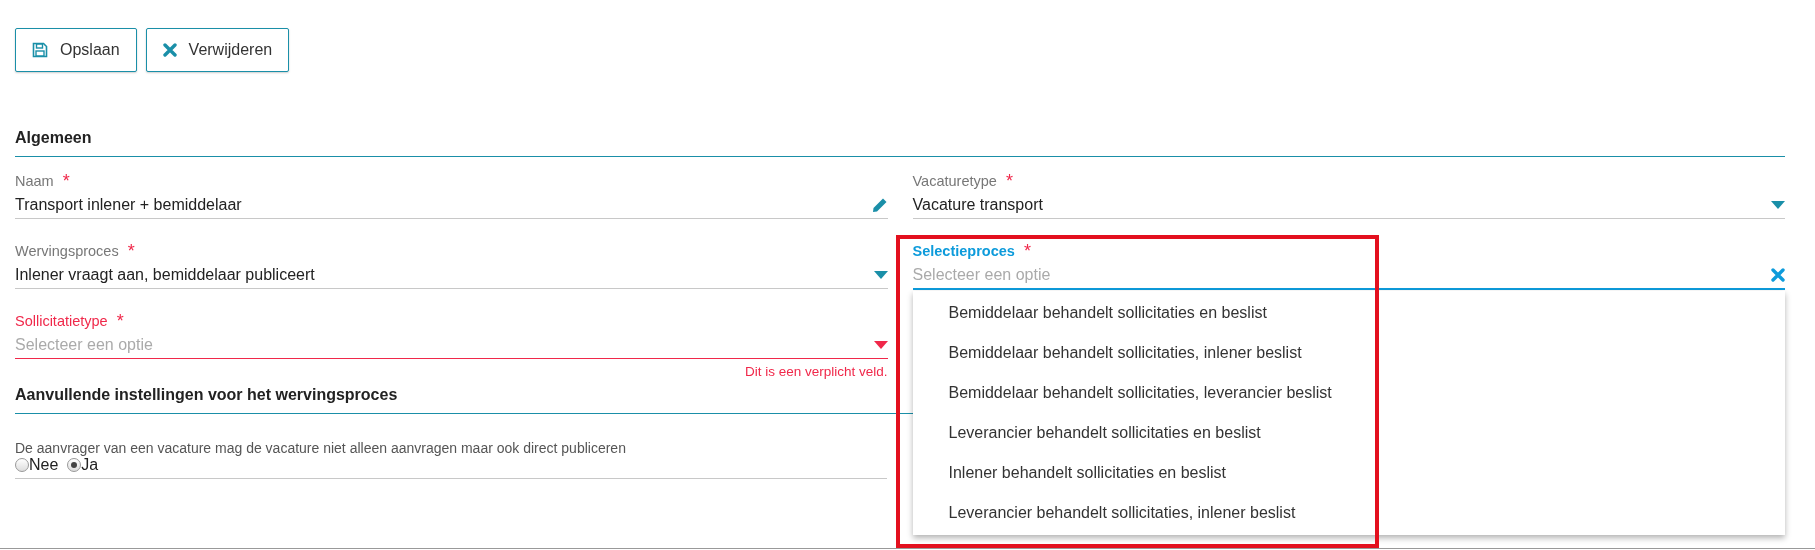 The width and height of the screenshot is (1815, 550). Describe the element at coordinates (320, 448) in the screenshot. I see `question-text: De aanvrager van een vacature mag de vacature niet alleen aanvragen maar ook direct publiceren` at that location.